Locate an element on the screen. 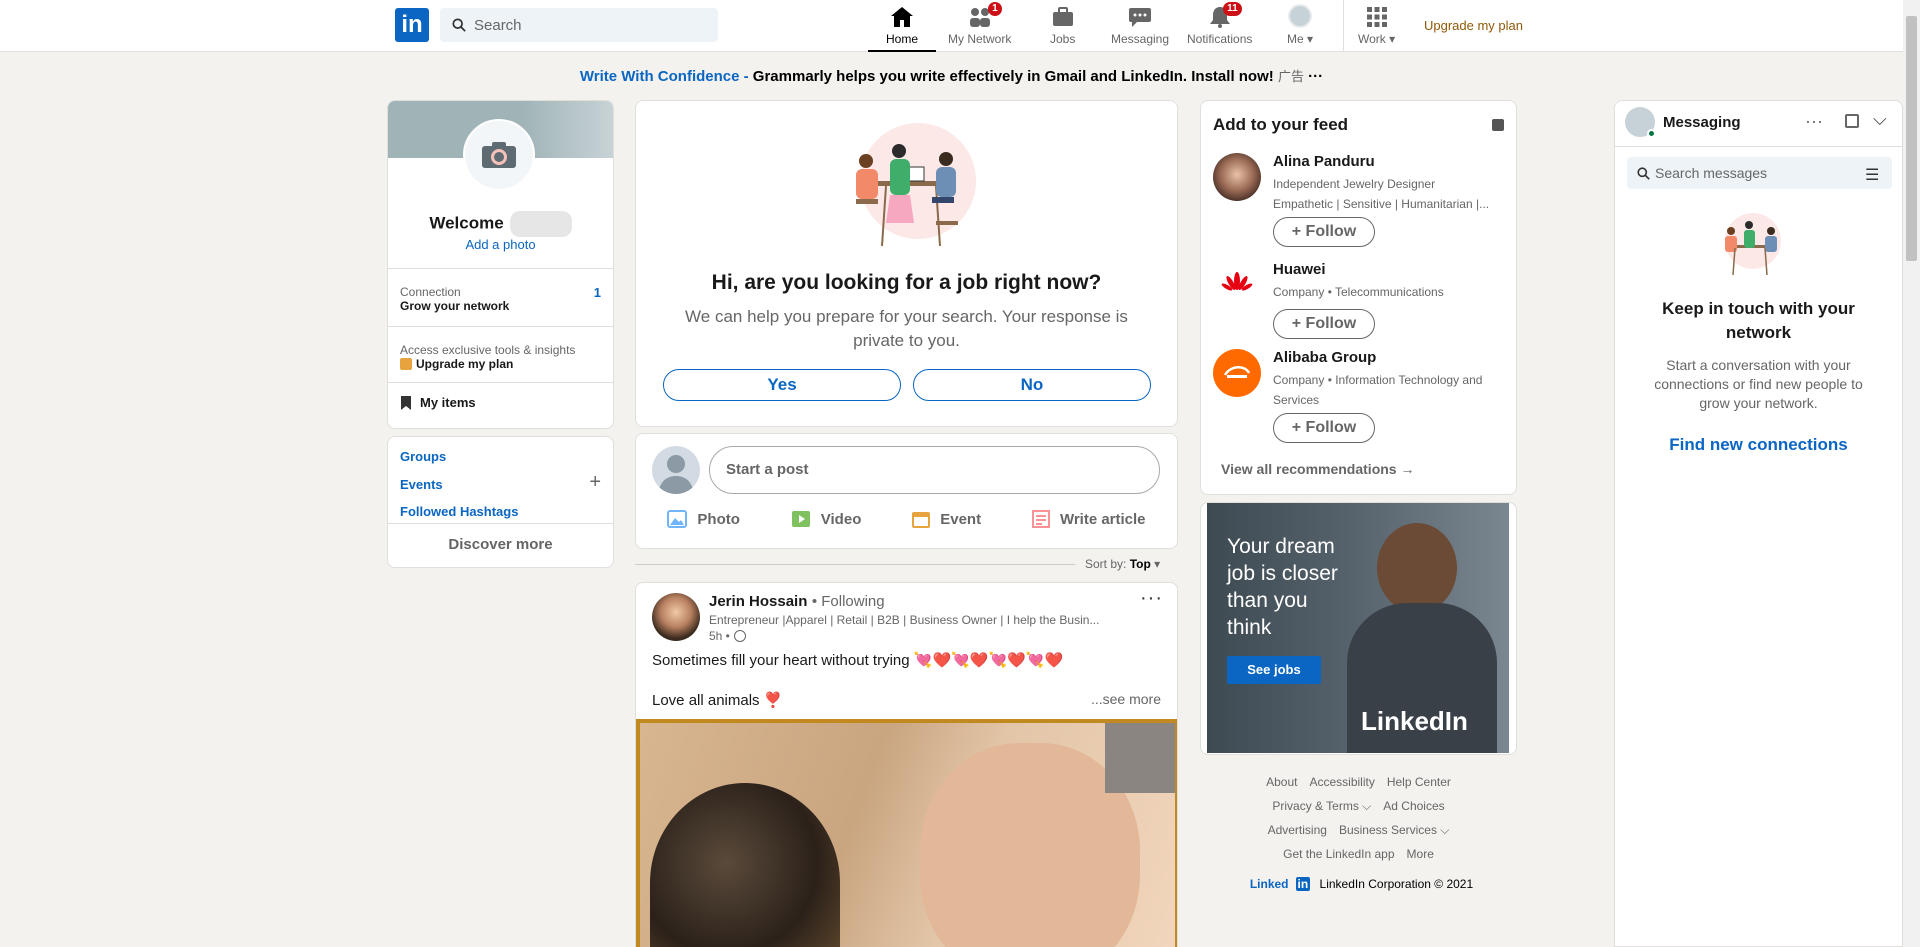  article-icon is located at coordinates (1040, 519).